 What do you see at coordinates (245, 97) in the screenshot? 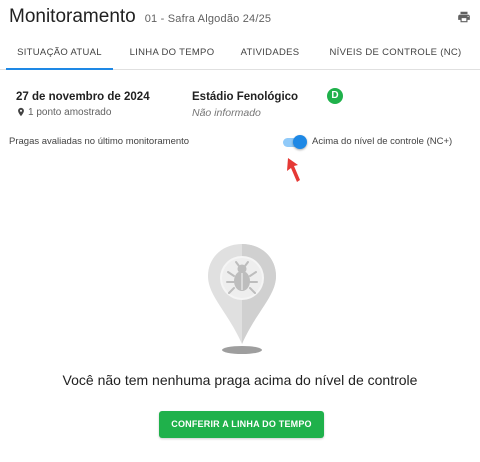
I see `stage-label: Estádio Fenológico` at bounding box center [245, 97].